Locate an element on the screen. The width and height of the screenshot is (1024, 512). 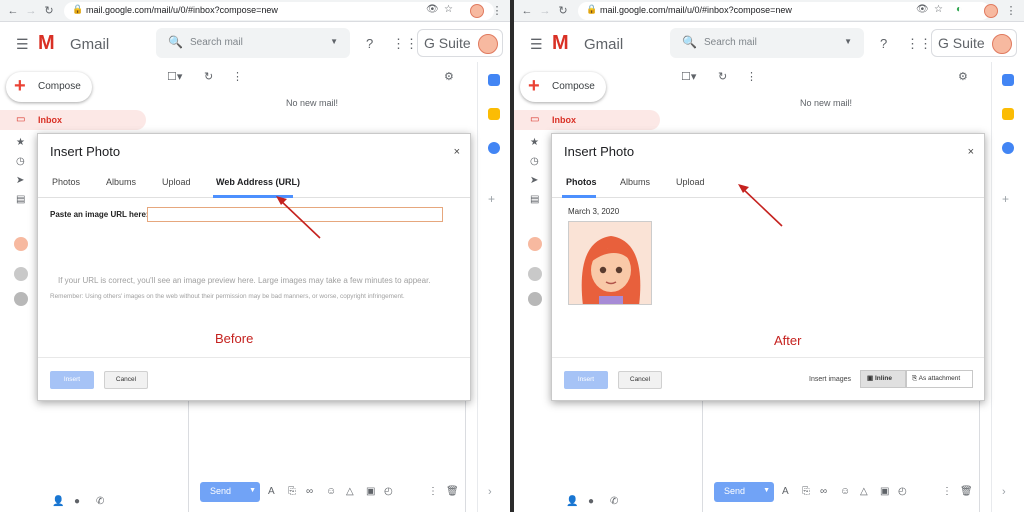
more-options-icon: ⋮ is located at coordinates (433, 491).